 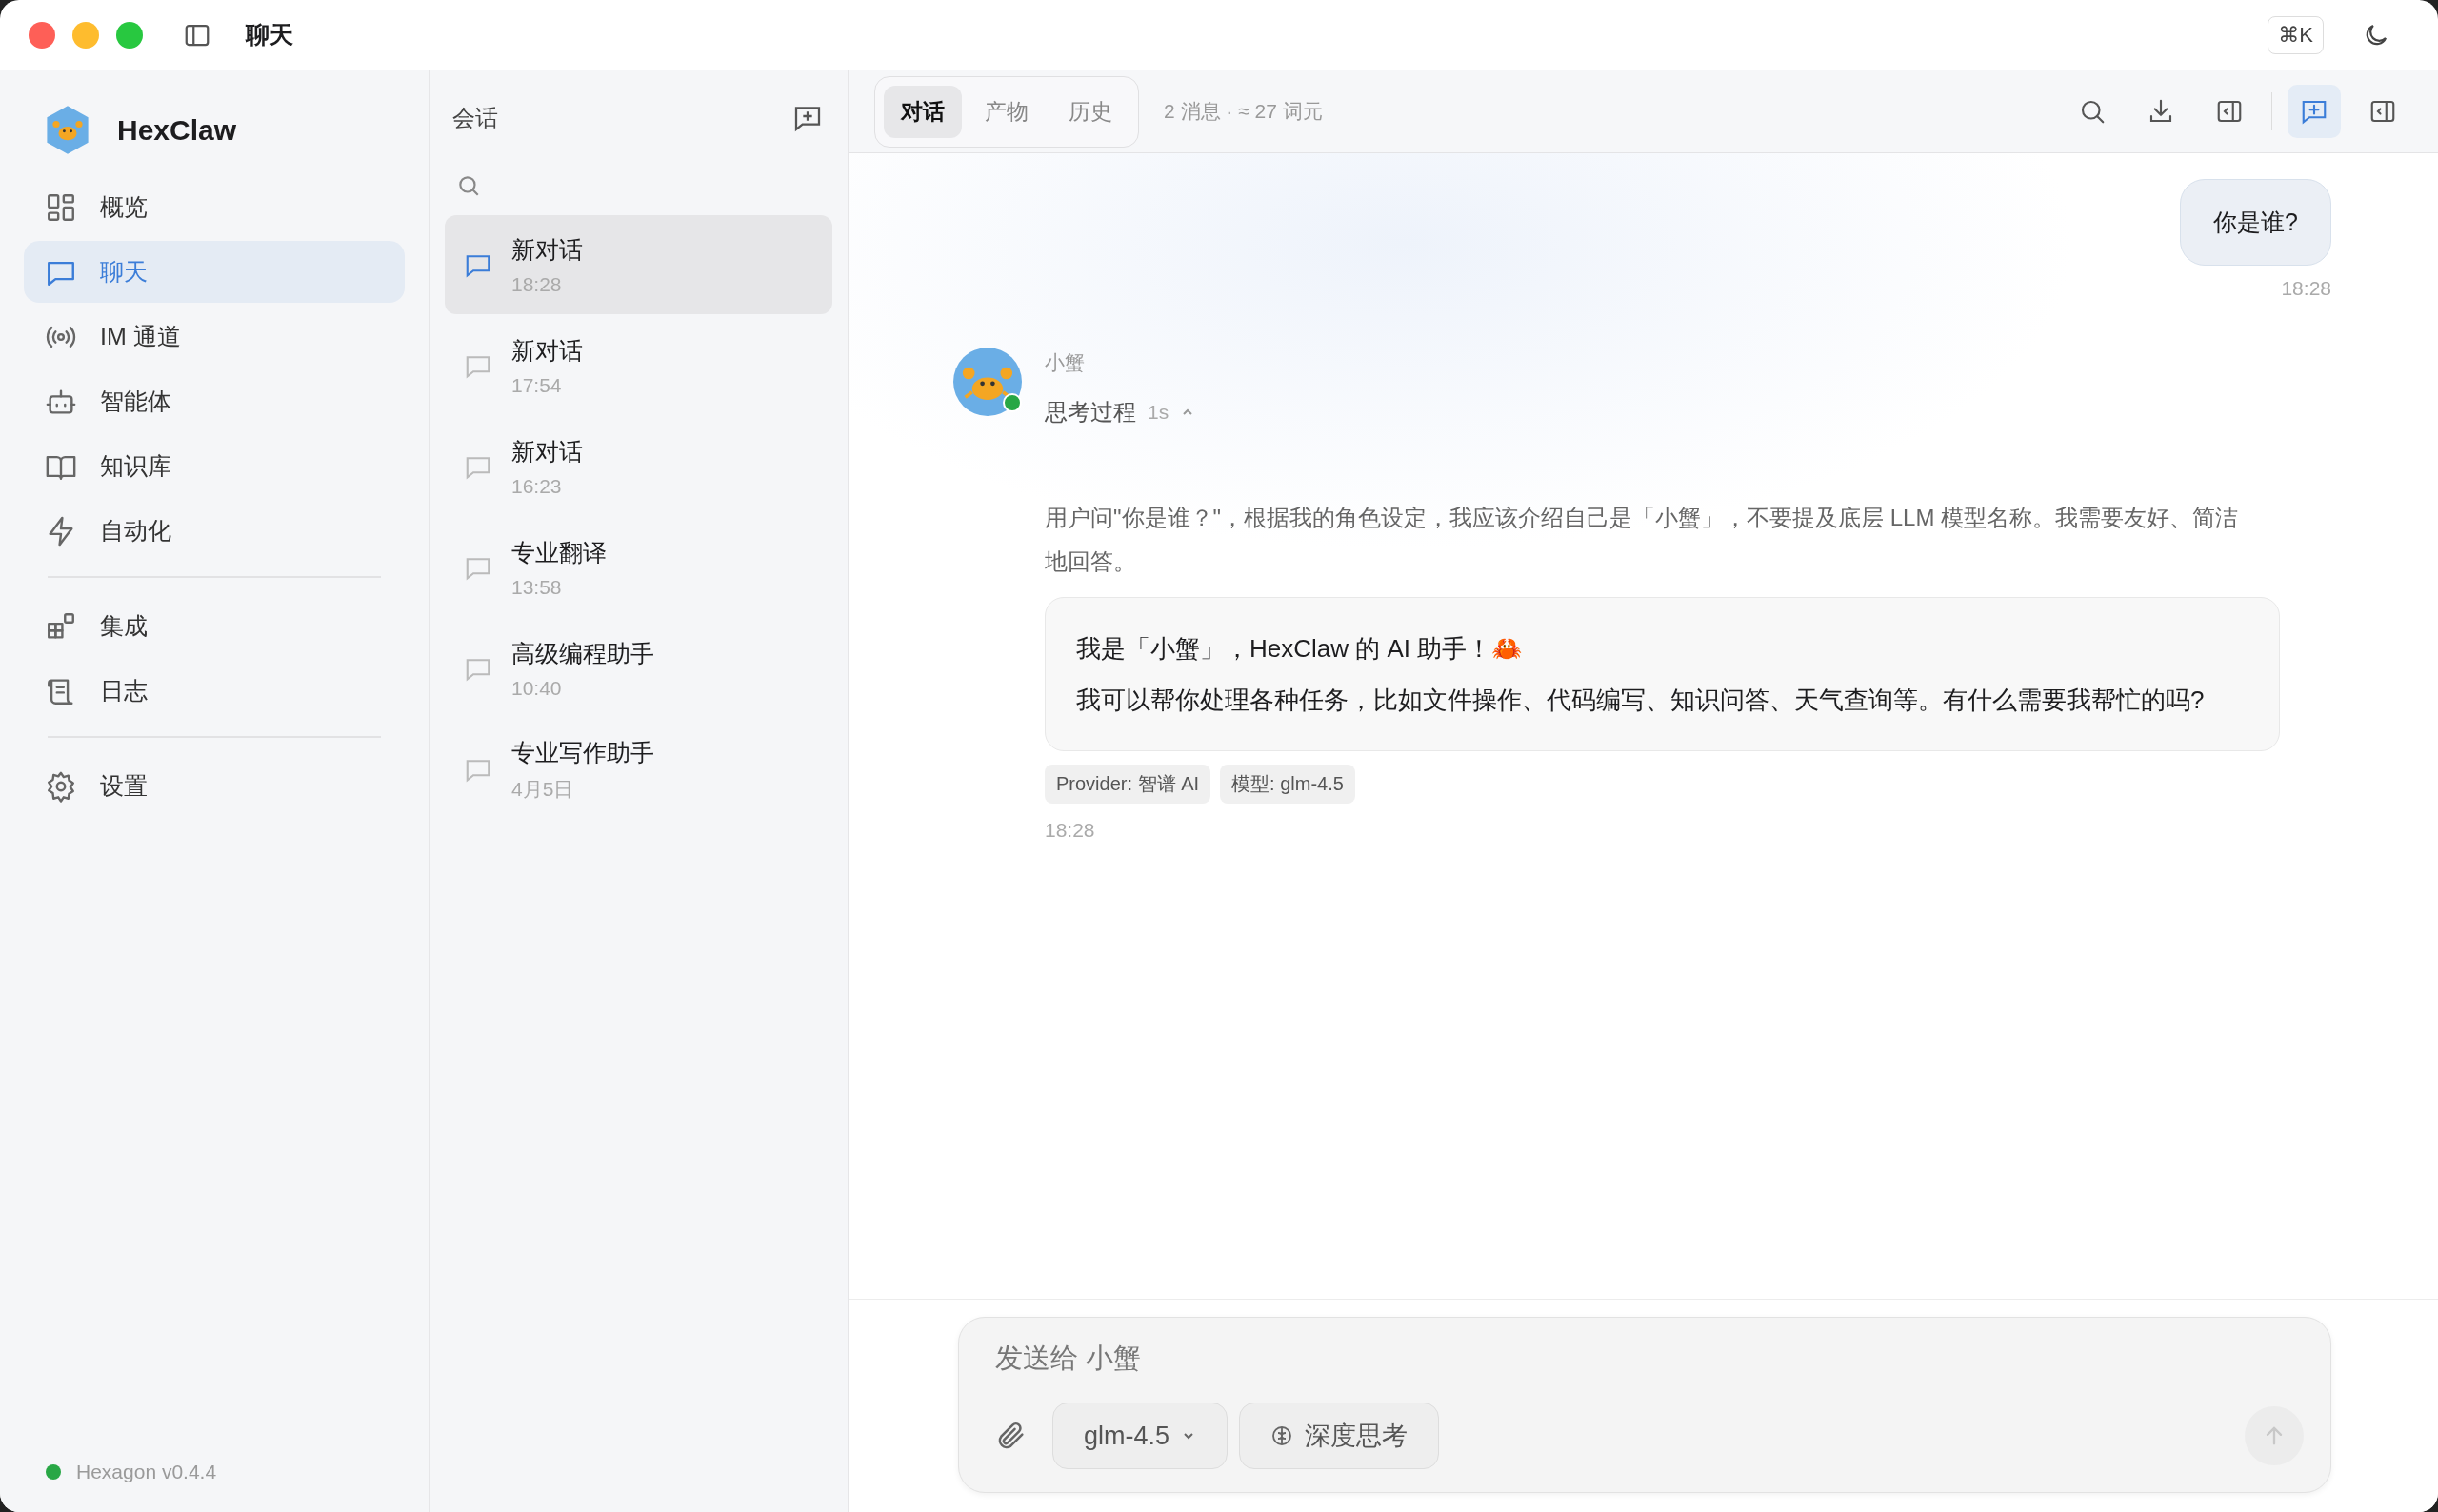 What do you see at coordinates (214, 531) in the screenshot?
I see `nav-item: 自动化` at bounding box center [214, 531].